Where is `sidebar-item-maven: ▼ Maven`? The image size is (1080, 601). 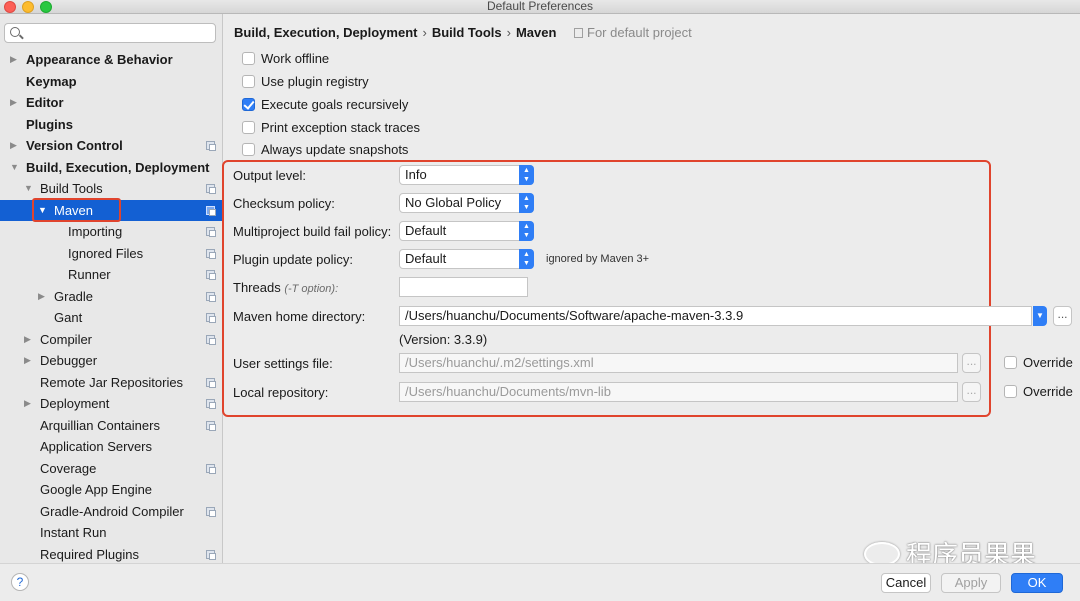
sidebar-item-maven: ▼ Maven is located at coordinates (111, 209).